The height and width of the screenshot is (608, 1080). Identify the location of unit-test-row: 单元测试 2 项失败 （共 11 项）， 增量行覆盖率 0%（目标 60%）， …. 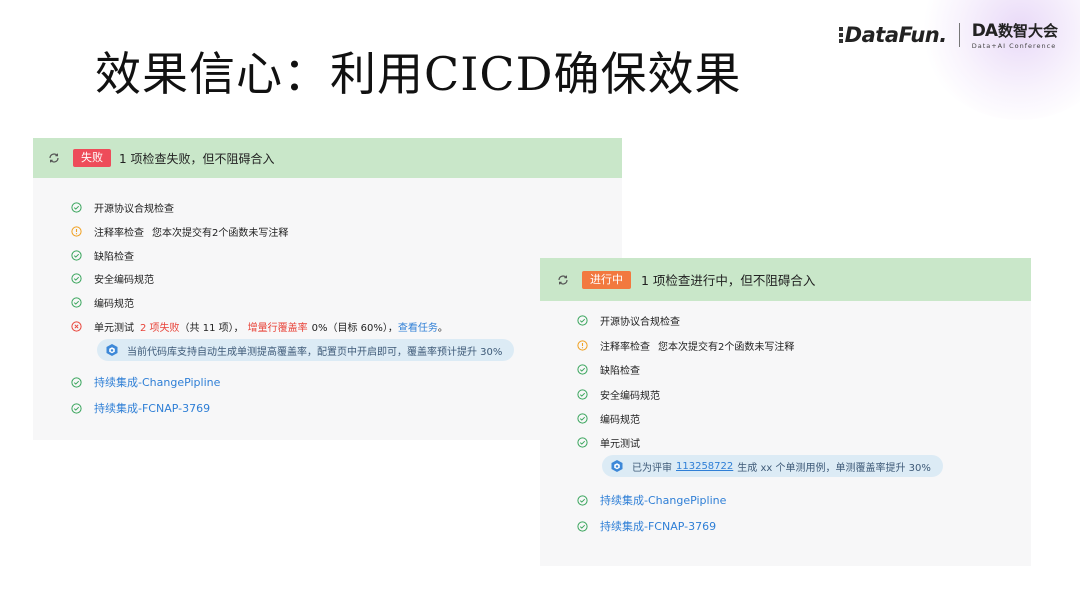
(259, 326).